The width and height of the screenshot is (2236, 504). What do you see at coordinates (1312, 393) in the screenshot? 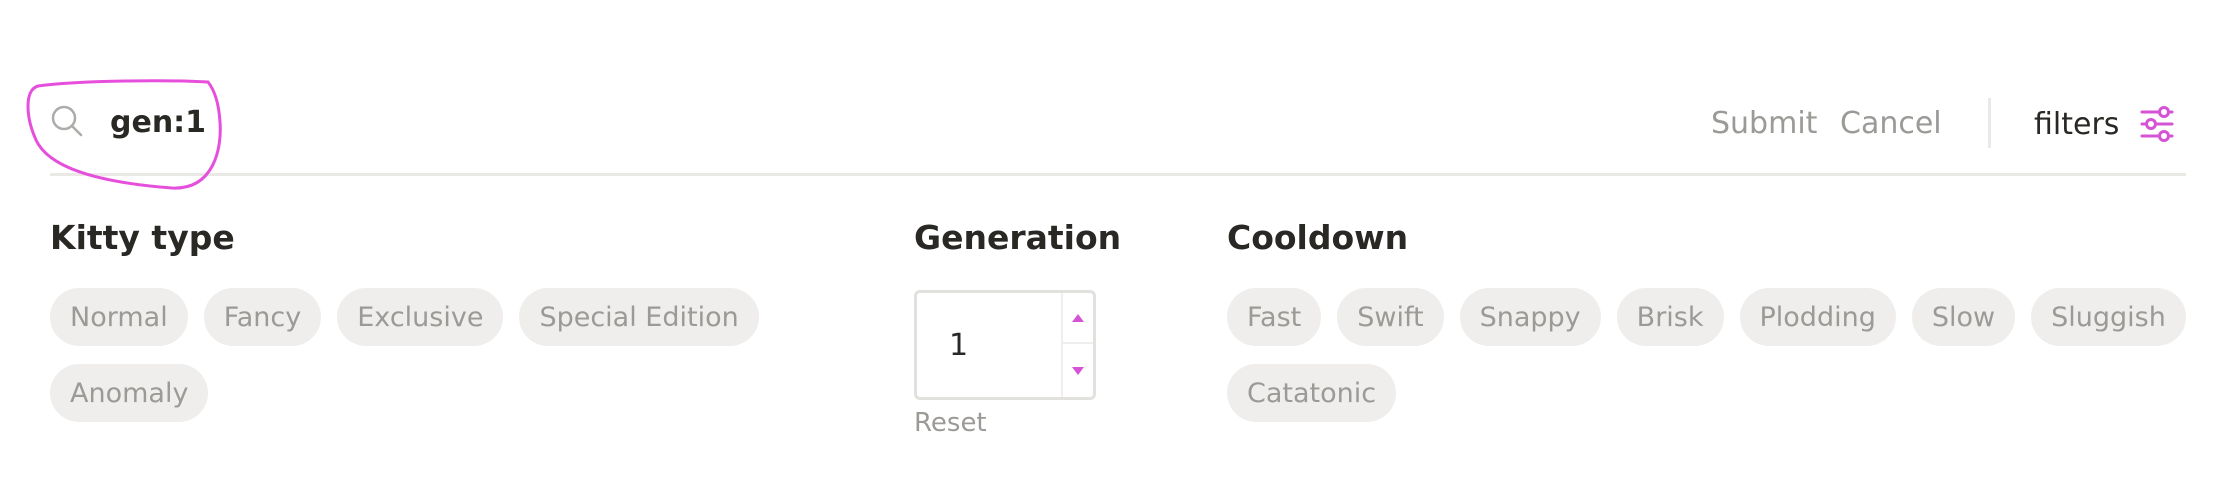
I see `chip-catatonic: Catatonic` at bounding box center [1312, 393].